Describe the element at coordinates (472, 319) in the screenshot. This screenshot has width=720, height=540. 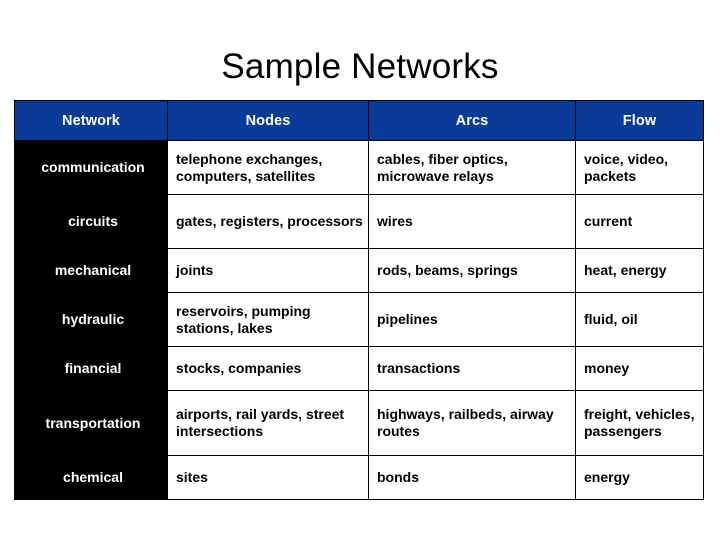
I see `cell-arcs: pipelines` at that location.